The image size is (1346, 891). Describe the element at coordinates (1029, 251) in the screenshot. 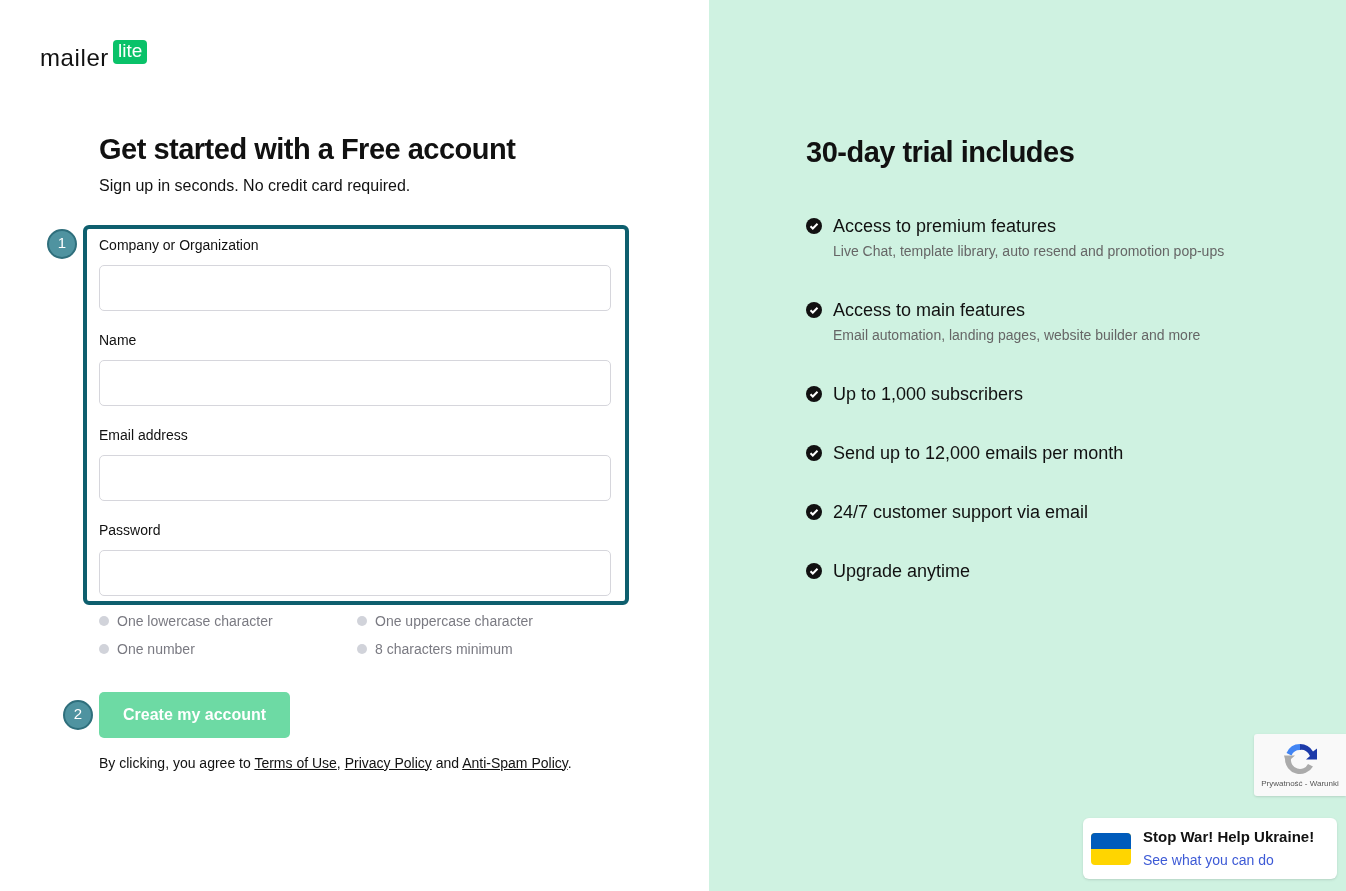

I see `feature-detail: Live Chat, template library, auto resend and promotion pop-ups` at that location.